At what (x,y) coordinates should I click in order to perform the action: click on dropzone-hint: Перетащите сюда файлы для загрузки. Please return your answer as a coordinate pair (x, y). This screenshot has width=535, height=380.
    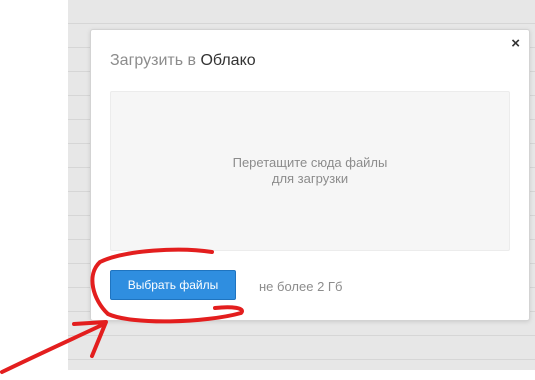
    Looking at the image, I should click on (310, 170).